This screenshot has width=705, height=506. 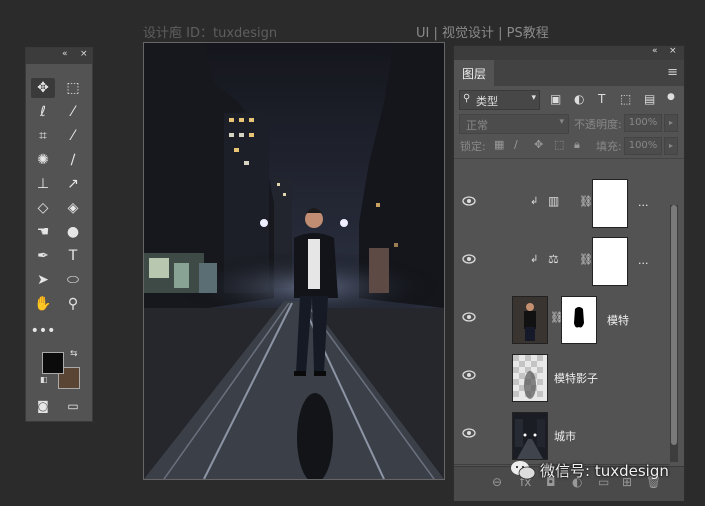 I want to click on layer-row: 城市, so click(x=562, y=435).